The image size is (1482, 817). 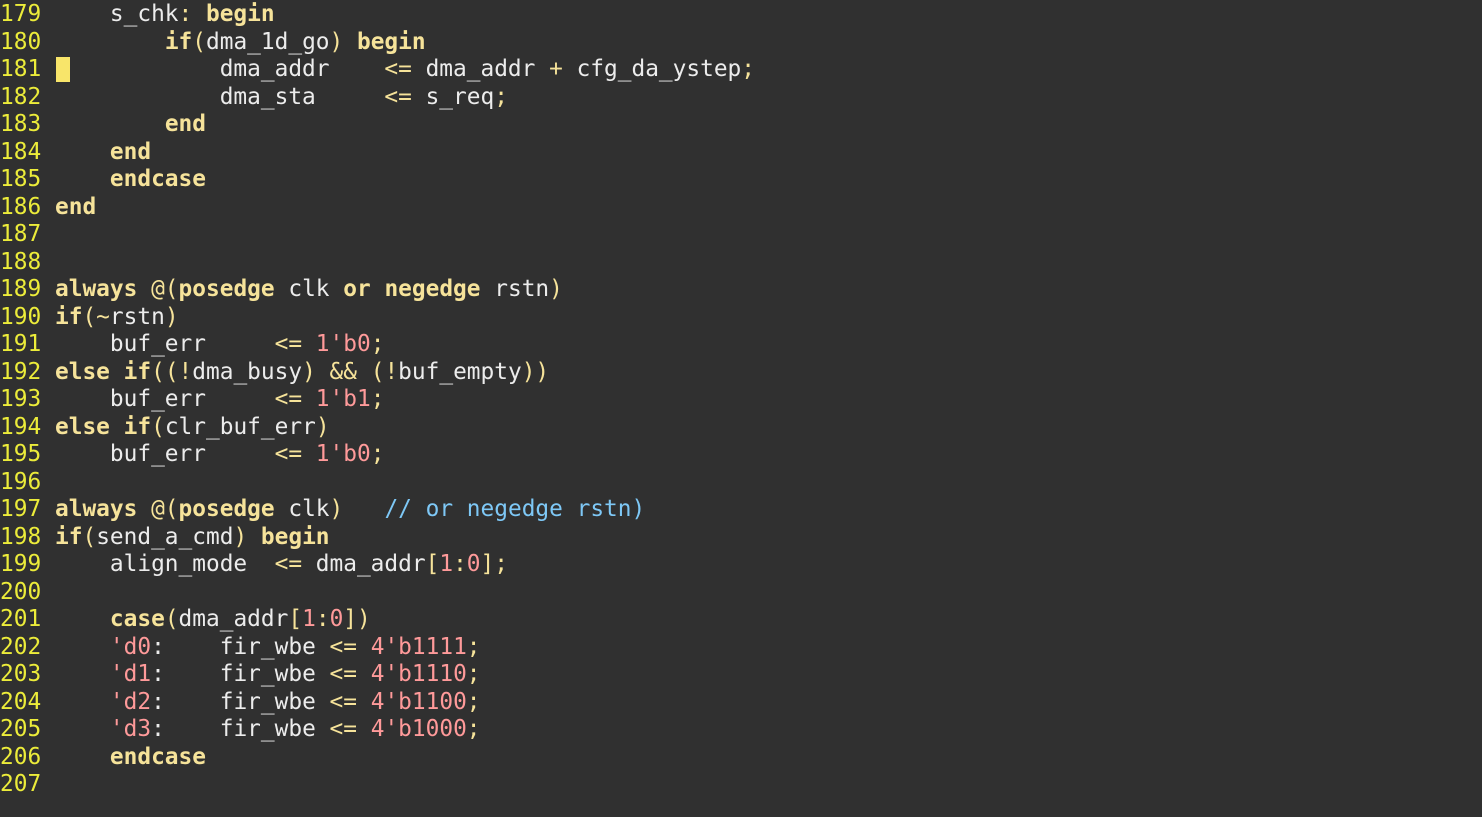 What do you see at coordinates (158, 289) in the screenshot?
I see `code-token: @(` at bounding box center [158, 289].